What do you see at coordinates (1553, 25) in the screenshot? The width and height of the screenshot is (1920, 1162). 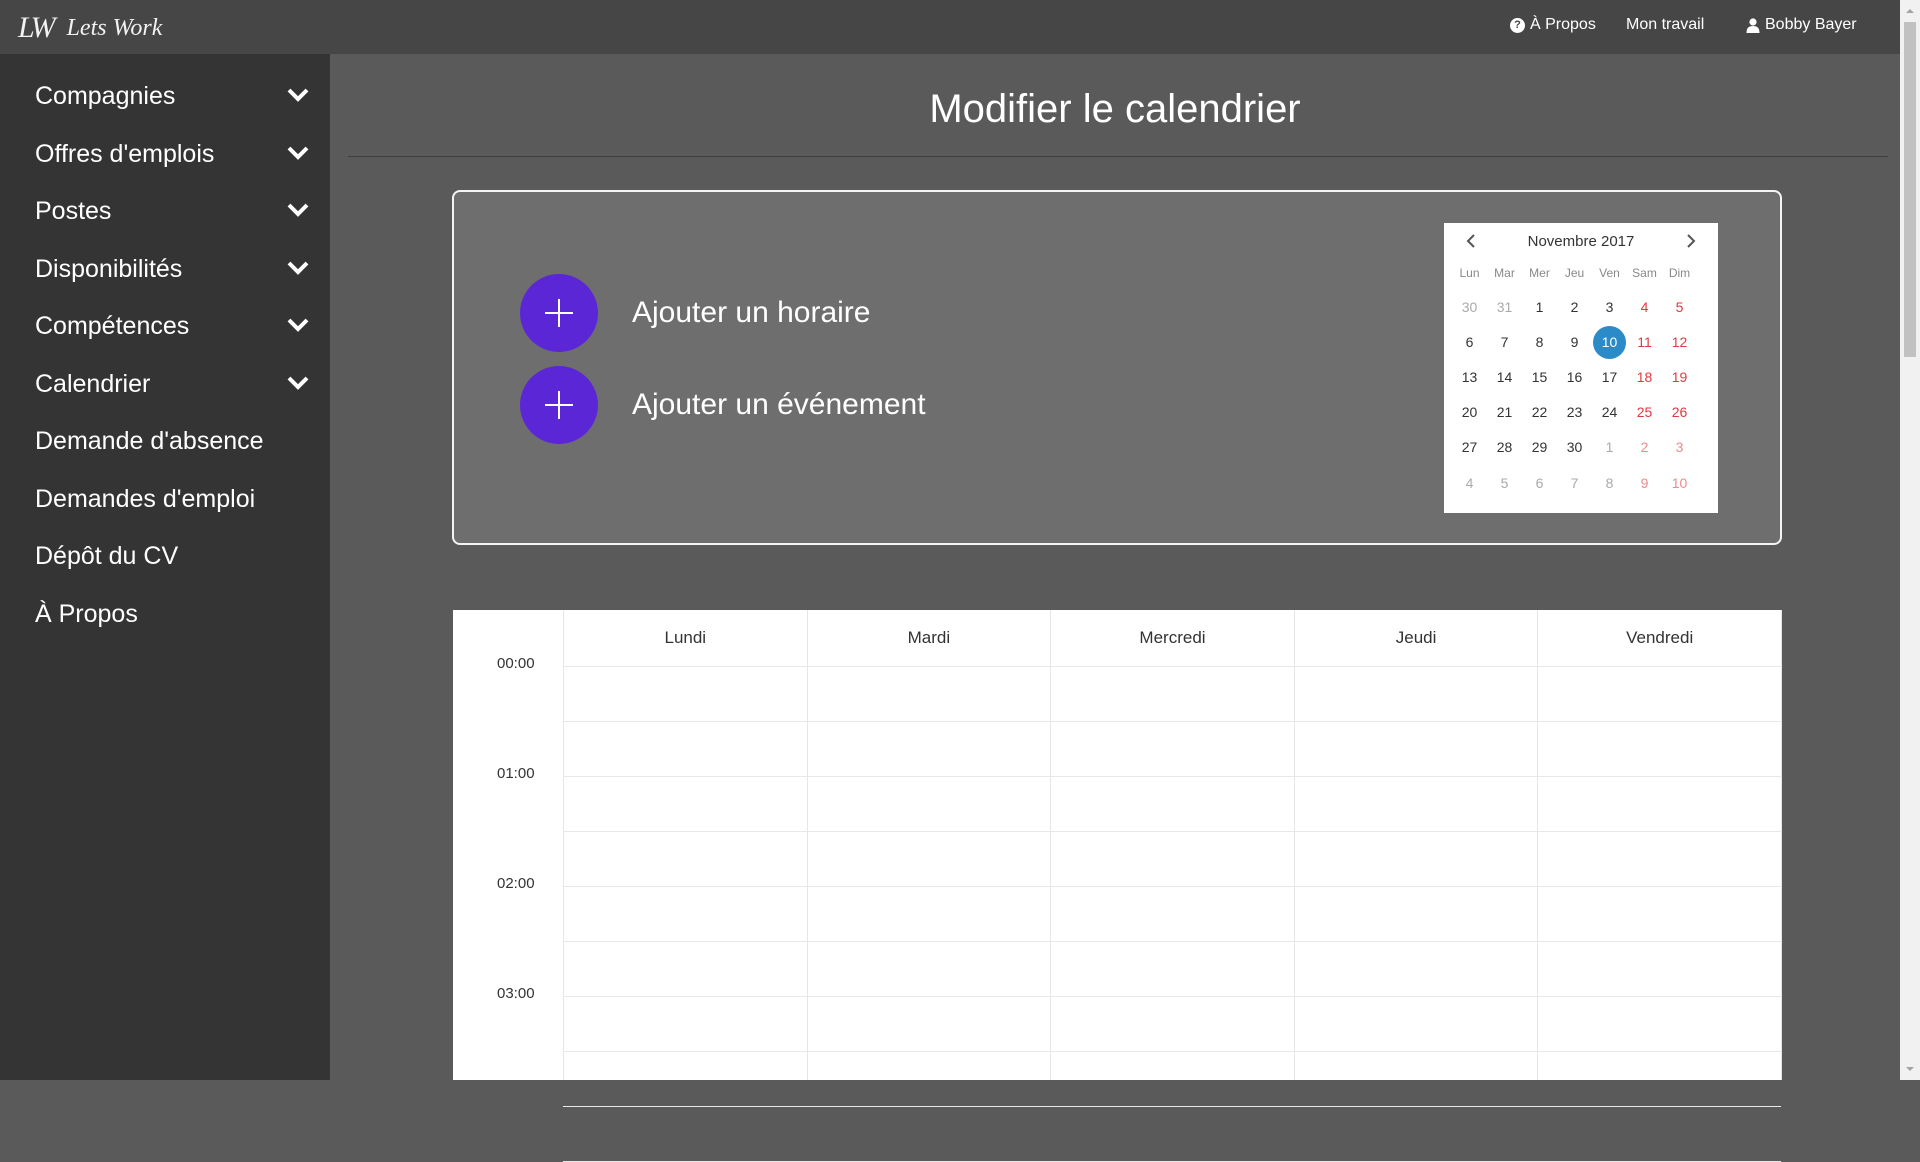 I see `nav-about-link: ? À Propos` at bounding box center [1553, 25].